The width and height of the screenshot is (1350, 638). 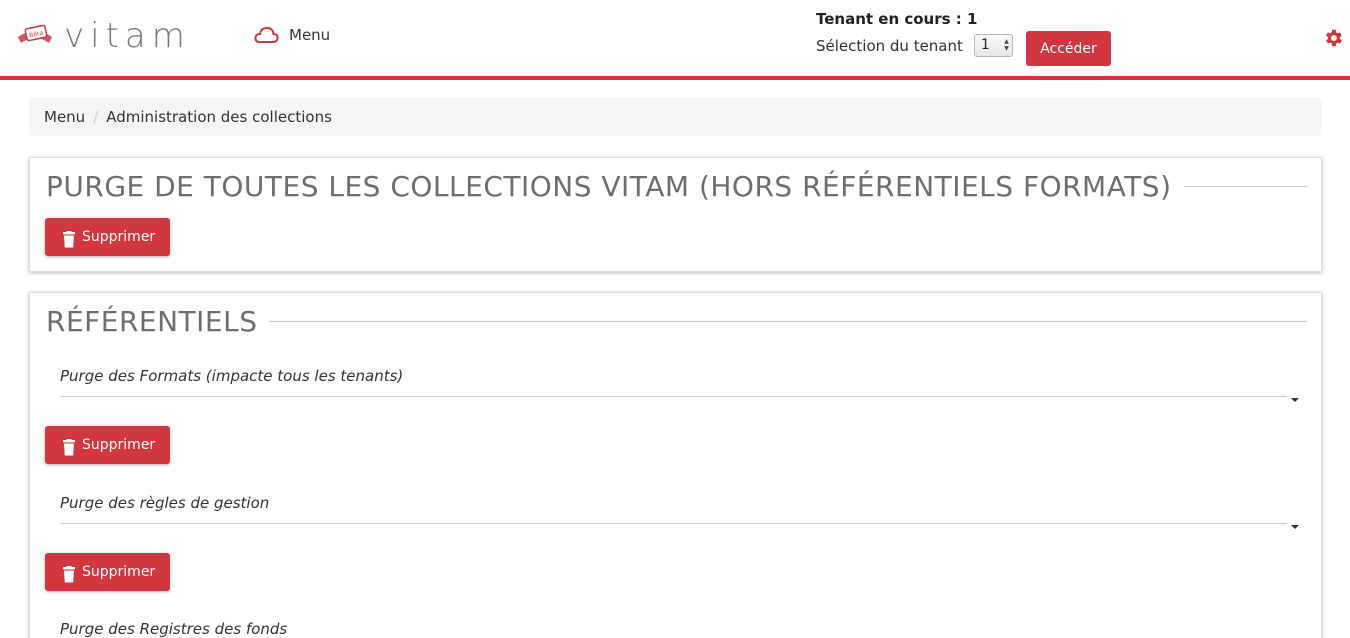 What do you see at coordinates (889, 45) in the screenshot?
I see `tenant-select-label: Sélection du tenant` at bounding box center [889, 45].